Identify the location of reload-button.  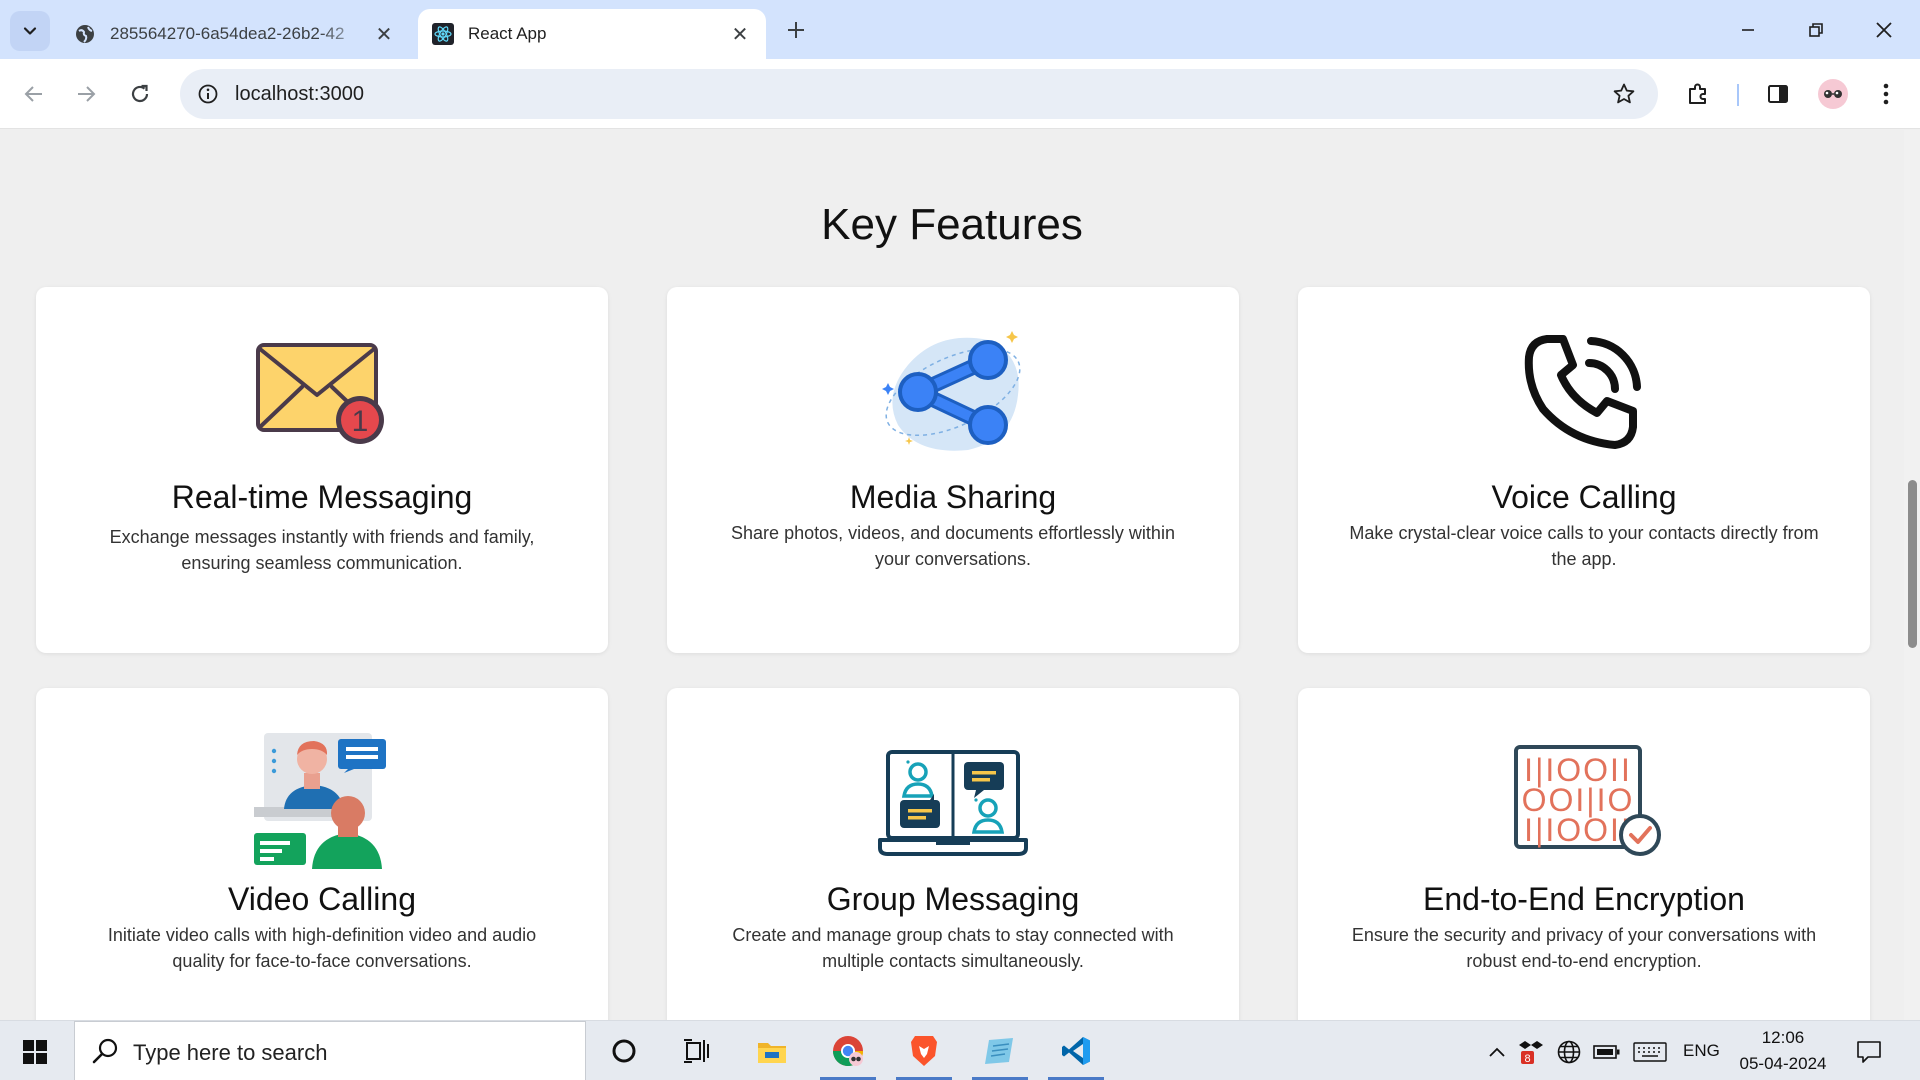
(140, 94).